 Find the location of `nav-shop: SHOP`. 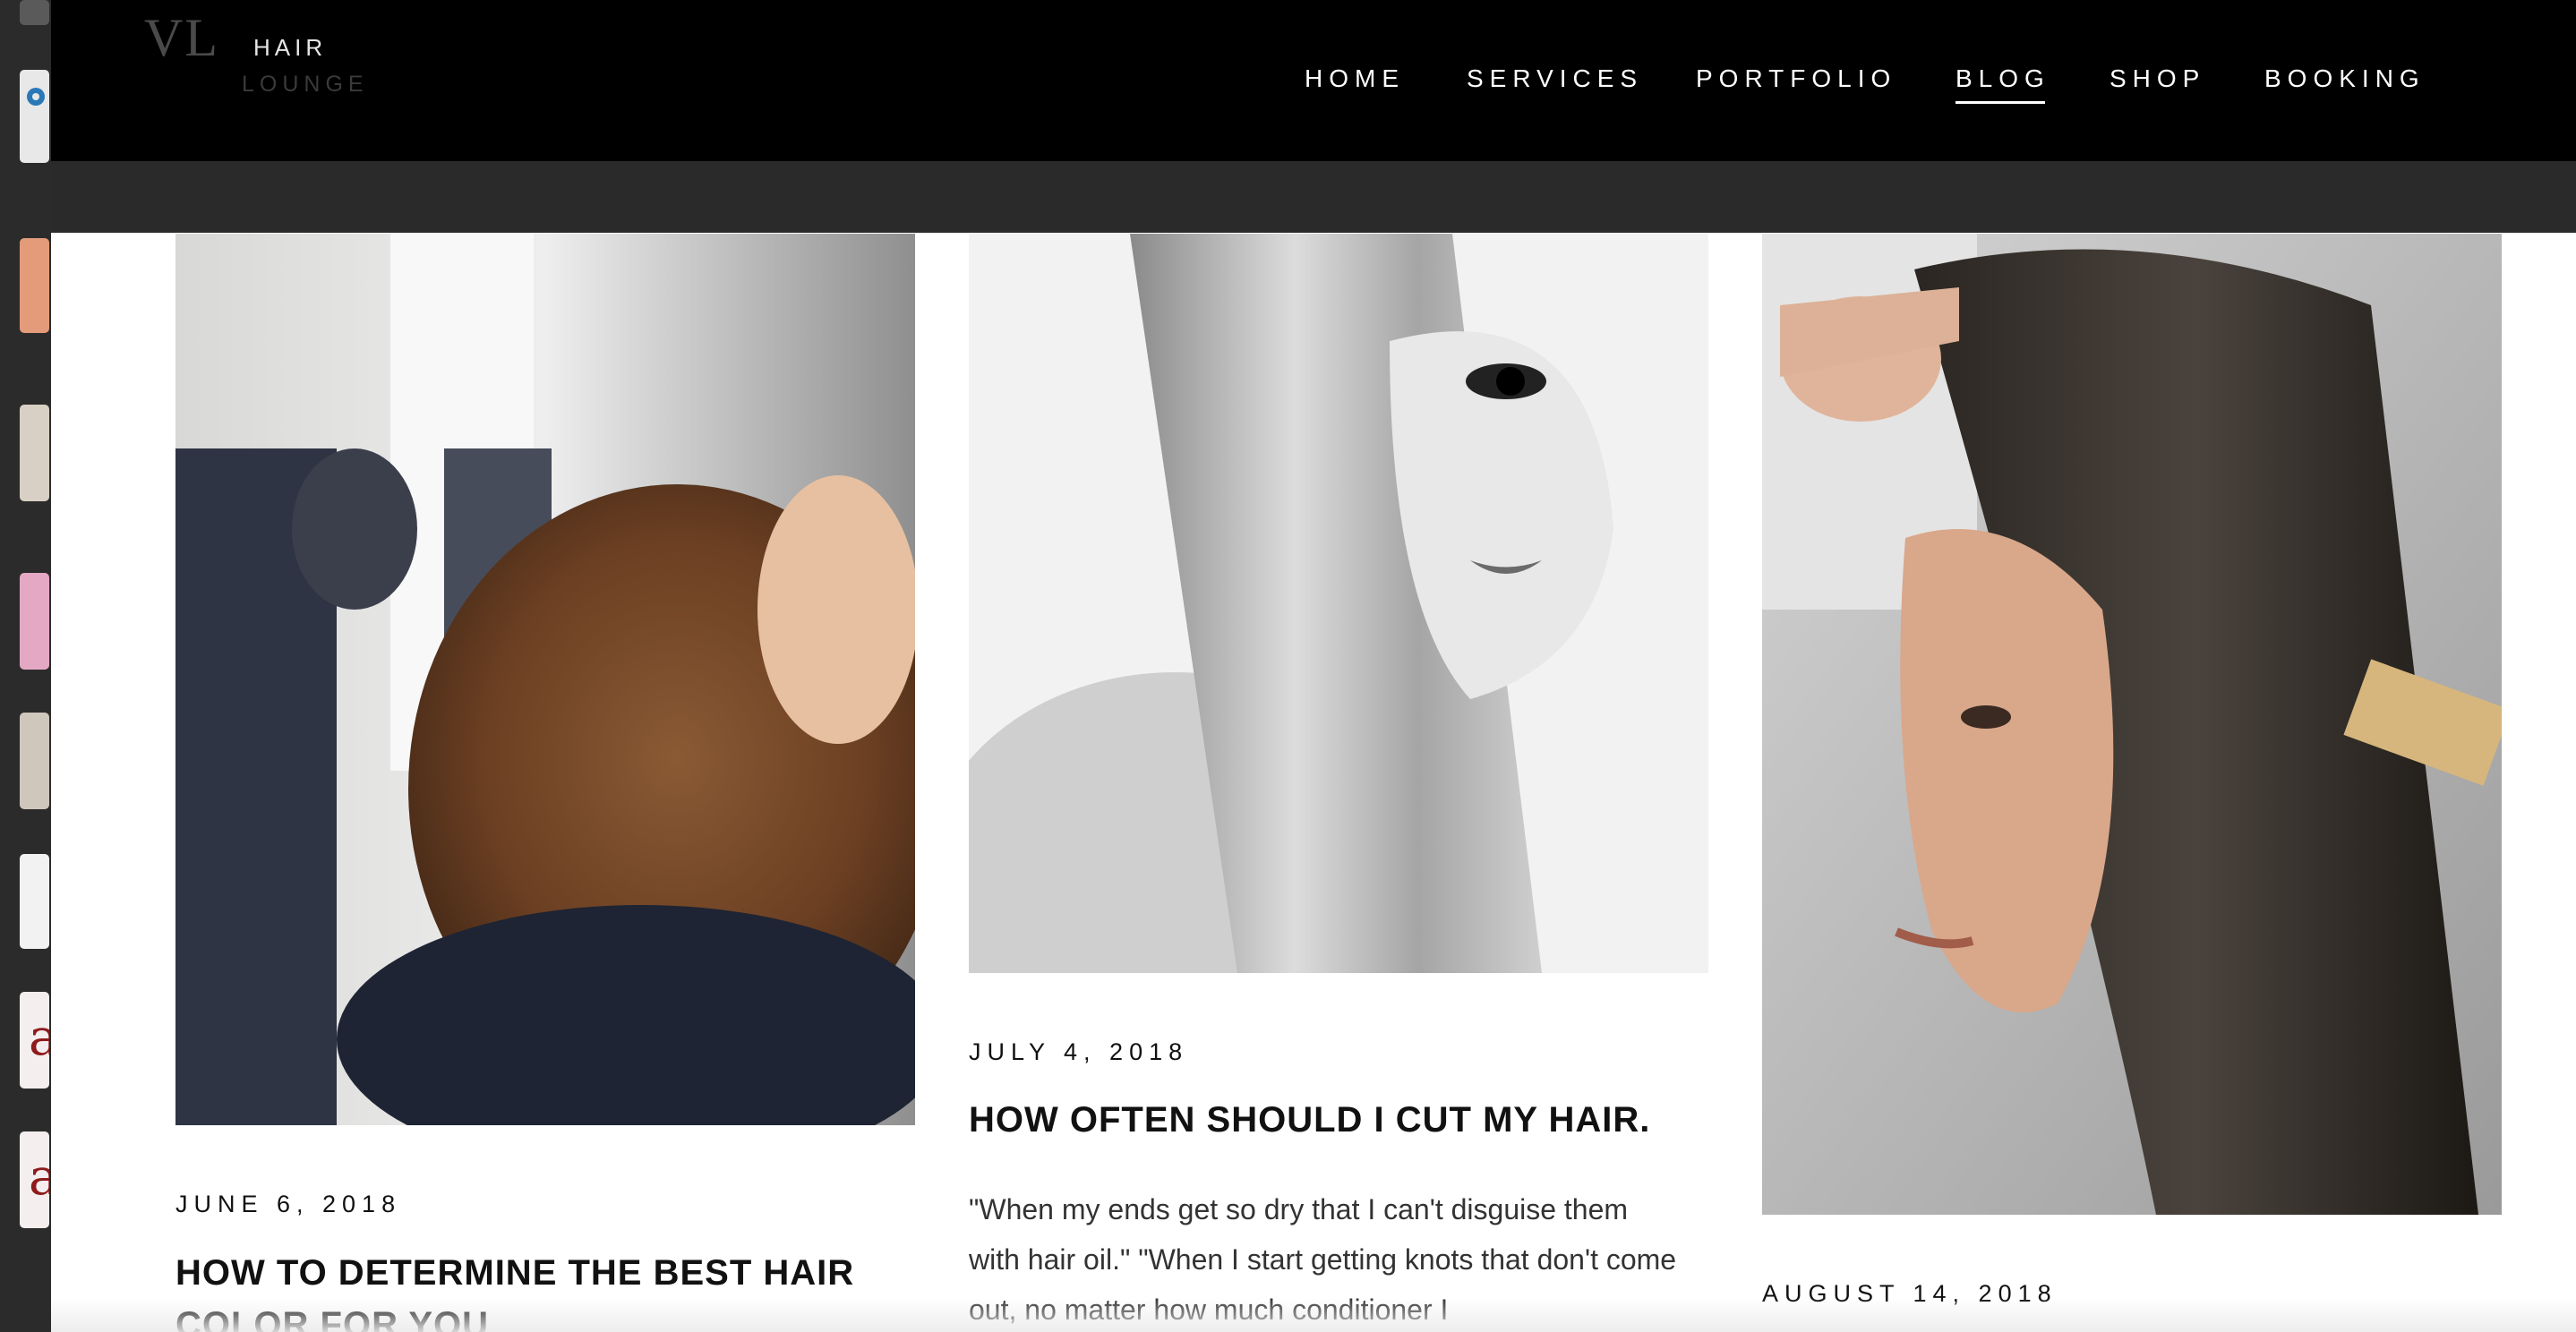

nav-shop: SHOP is located at coordinates (2157, 78).